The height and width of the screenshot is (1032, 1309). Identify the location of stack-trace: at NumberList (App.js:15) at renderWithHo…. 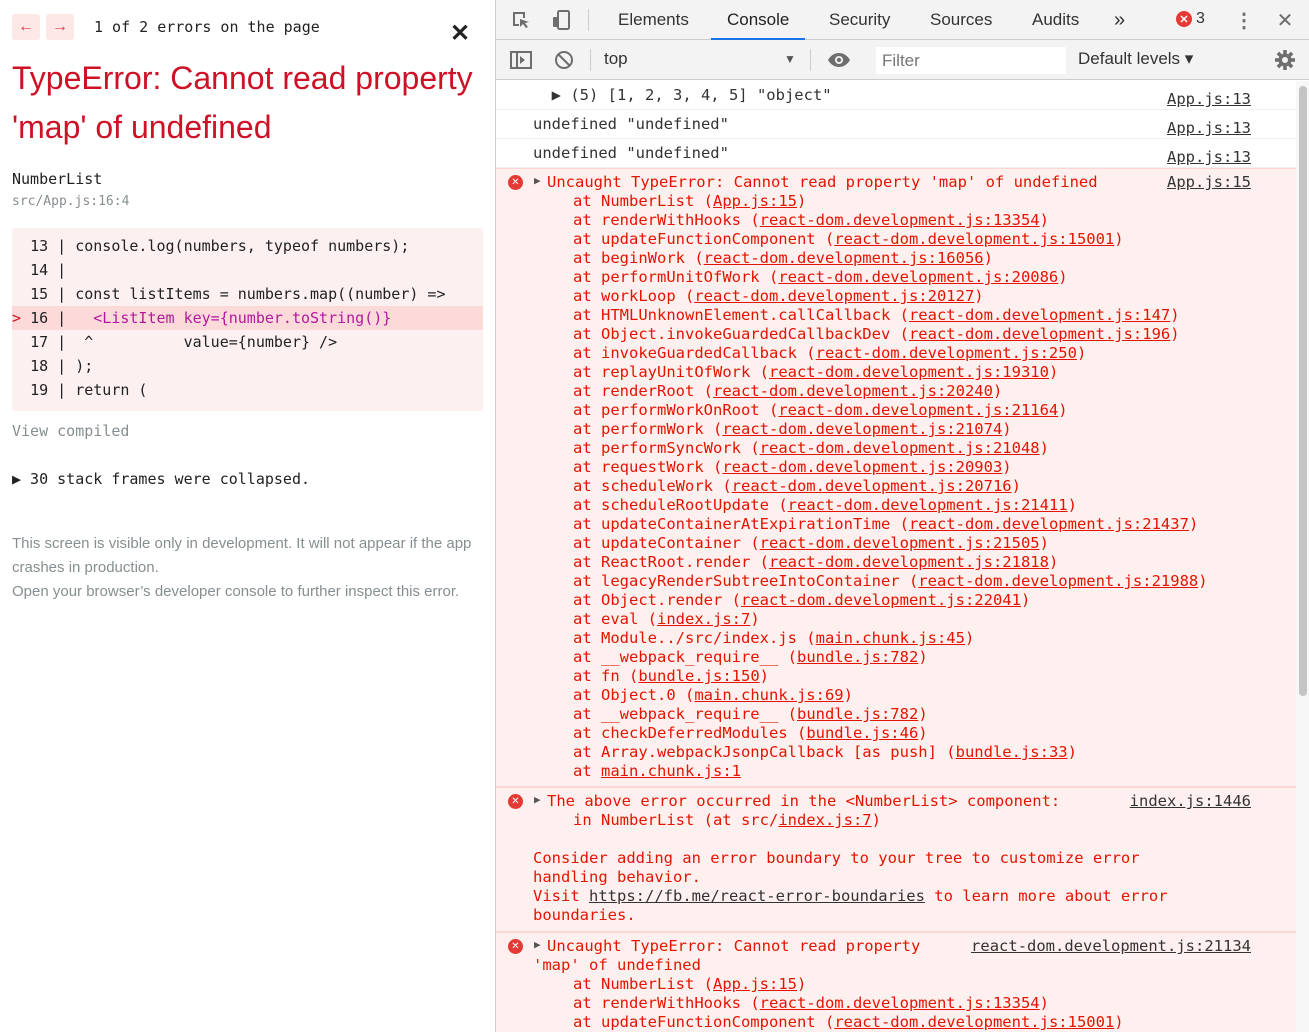
(896, 1003).